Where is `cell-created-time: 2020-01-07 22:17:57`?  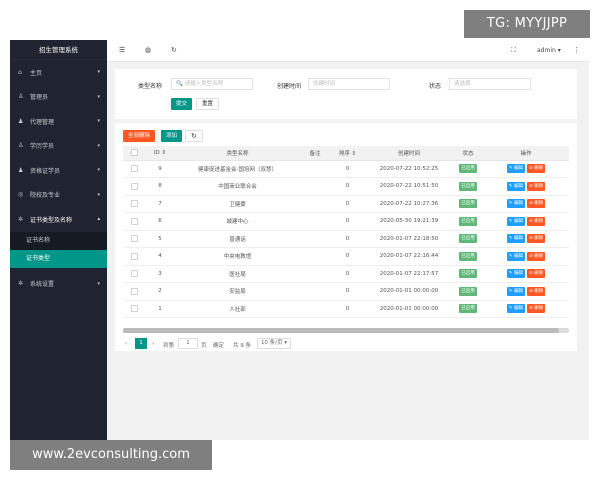 cell-created-time: 2020-01-07 22:17:57 is located at coordinates (409, 274).